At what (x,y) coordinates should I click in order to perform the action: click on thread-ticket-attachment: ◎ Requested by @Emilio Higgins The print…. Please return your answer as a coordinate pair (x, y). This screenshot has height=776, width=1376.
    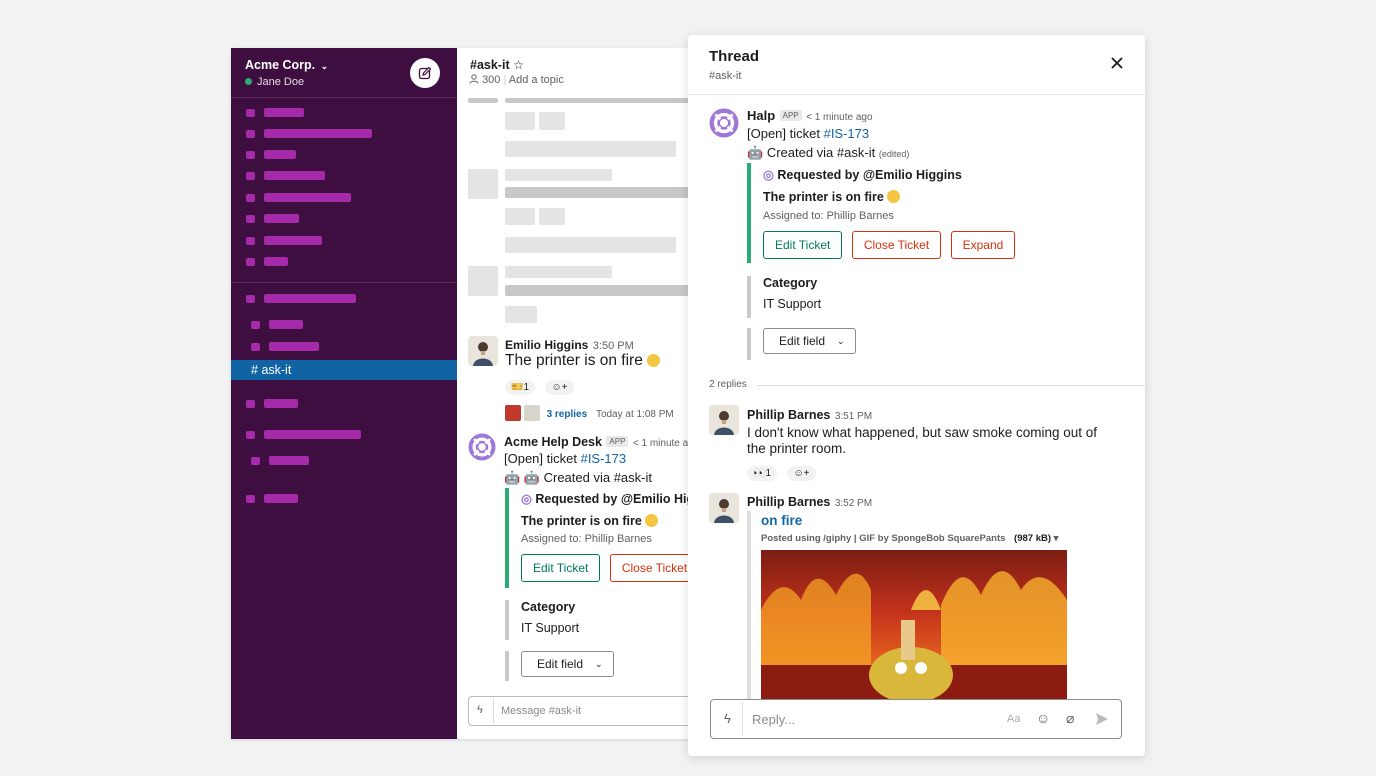
    Looking at the image, I should click on (882, 213).